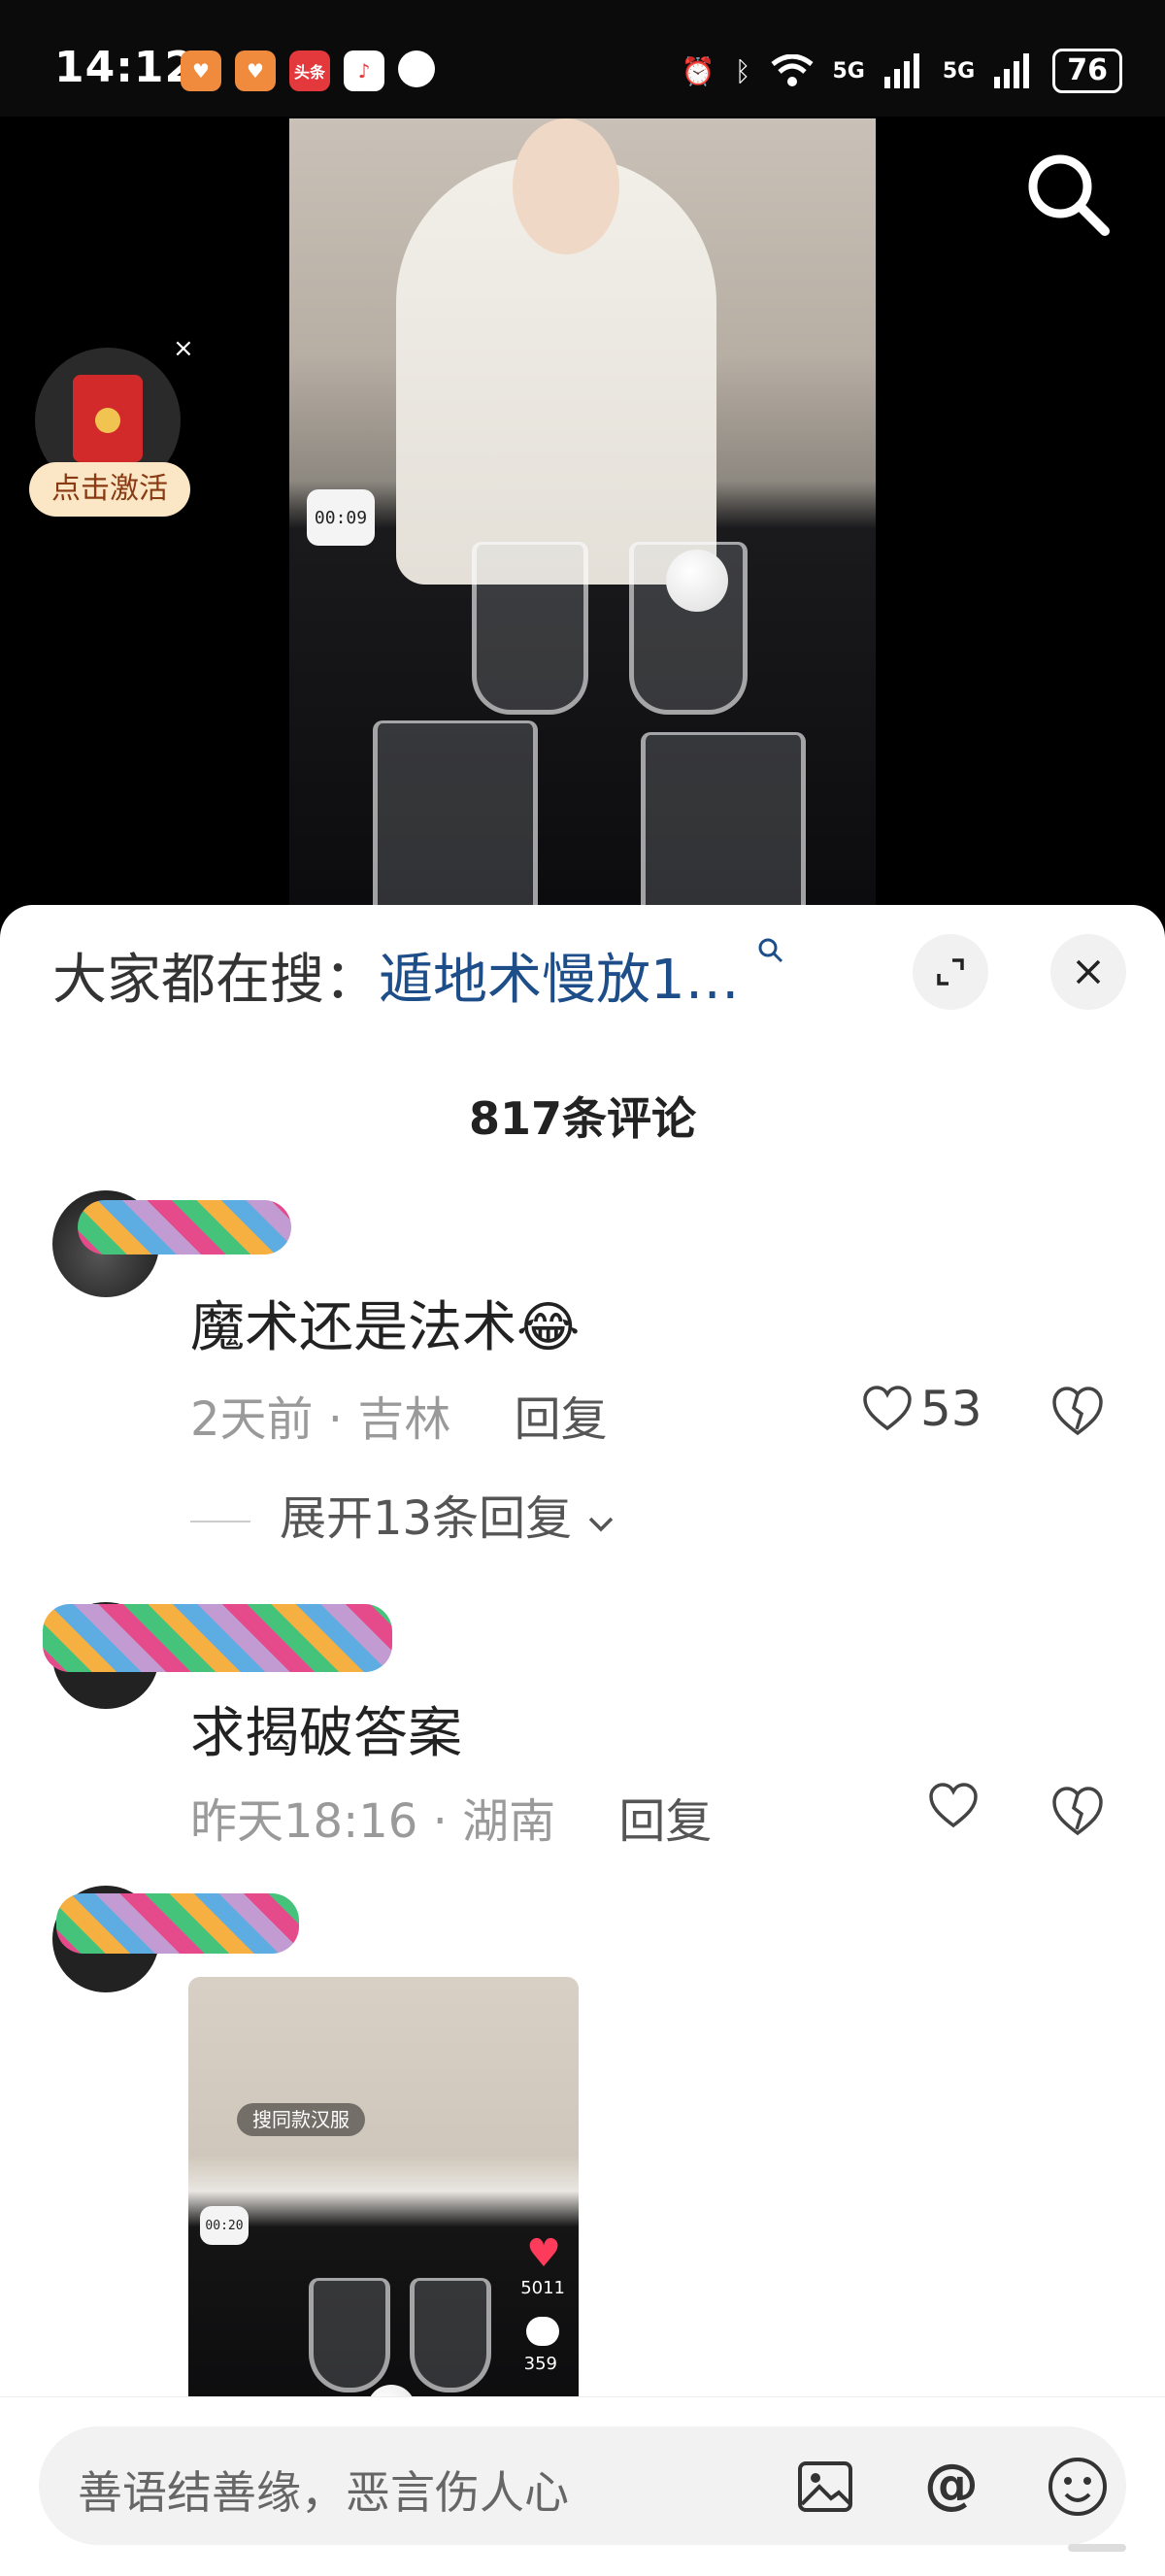 The width and height of the screenshot is (1165, 2576). I want to click on home-indicator, so click(1097, 2548).